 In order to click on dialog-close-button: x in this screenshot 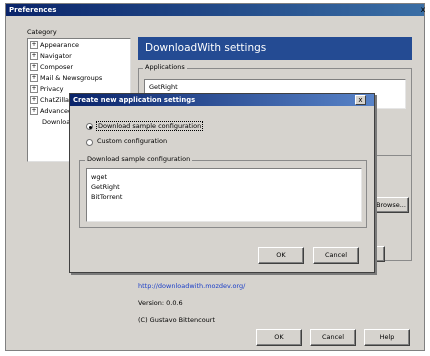, I will do `click(360, 100)`.